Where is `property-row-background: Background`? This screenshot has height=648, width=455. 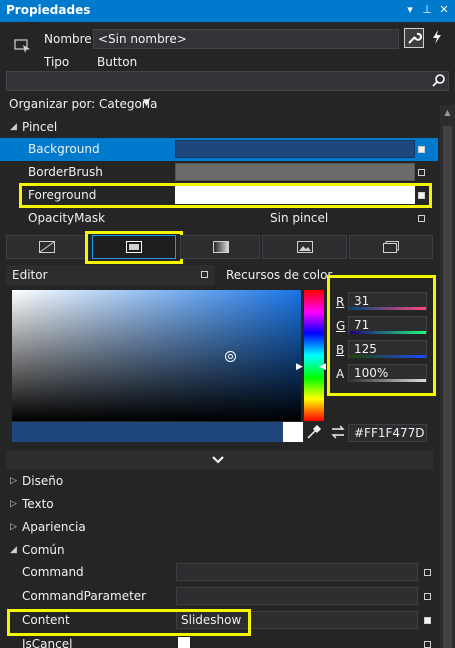 property-row-background: Background is located at coordinates (219, 149).